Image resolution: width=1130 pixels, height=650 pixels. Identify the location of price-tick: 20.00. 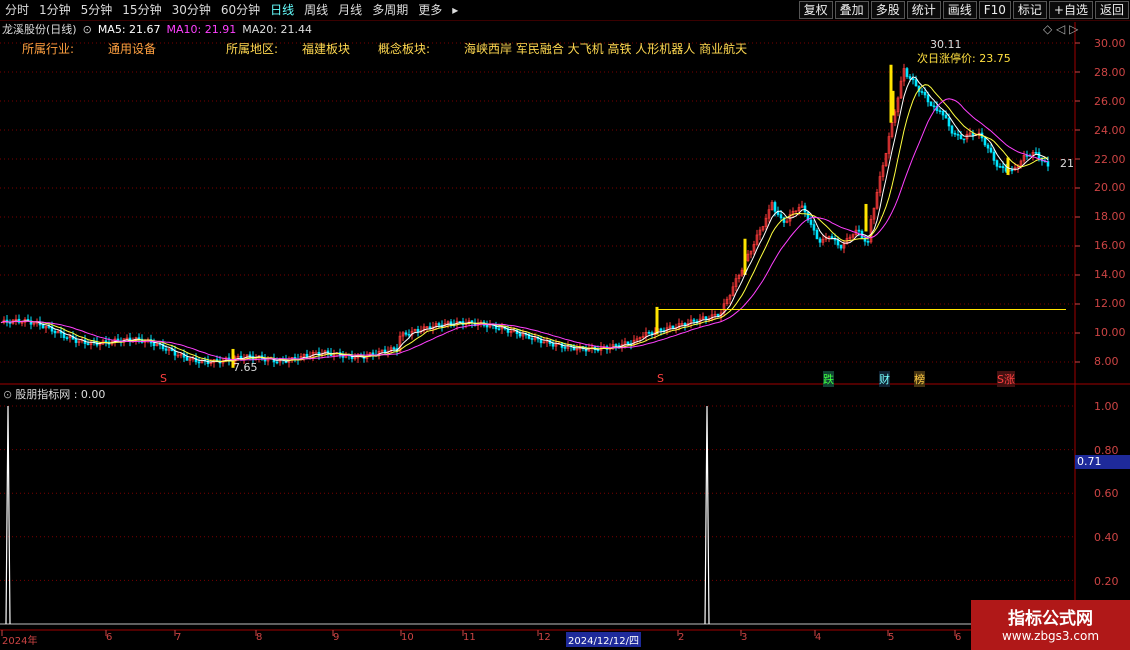
(1110, 187).